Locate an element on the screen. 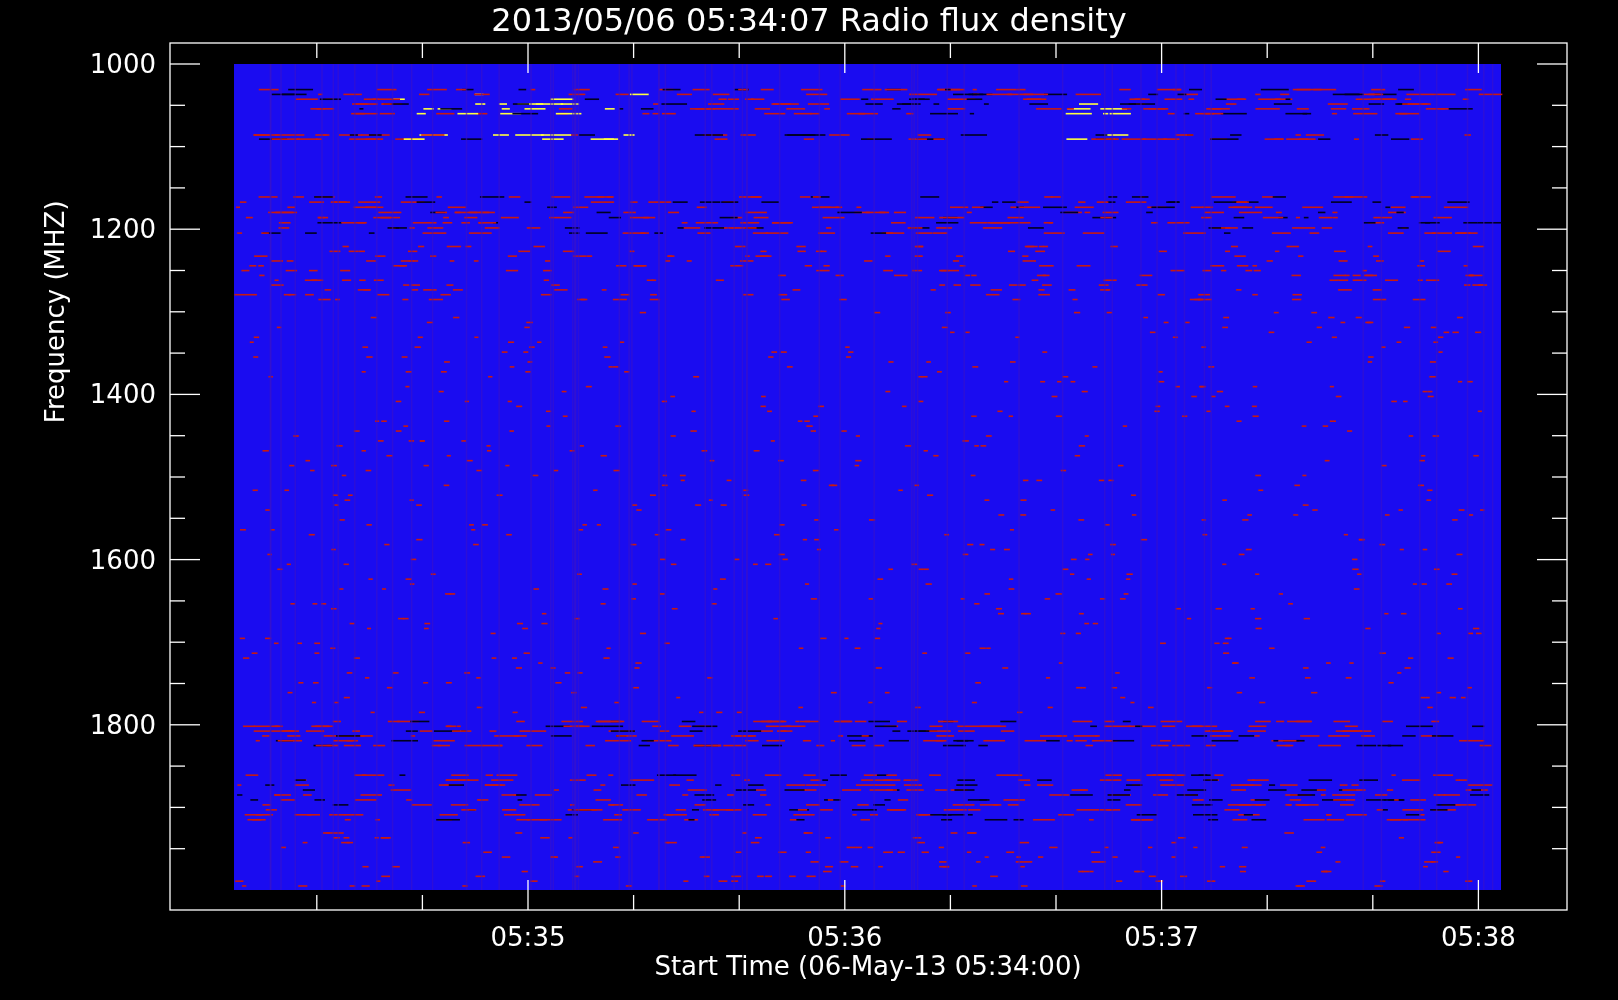  y-axis-label: Frequency (MHZ) is located at coordinates (55, 312).